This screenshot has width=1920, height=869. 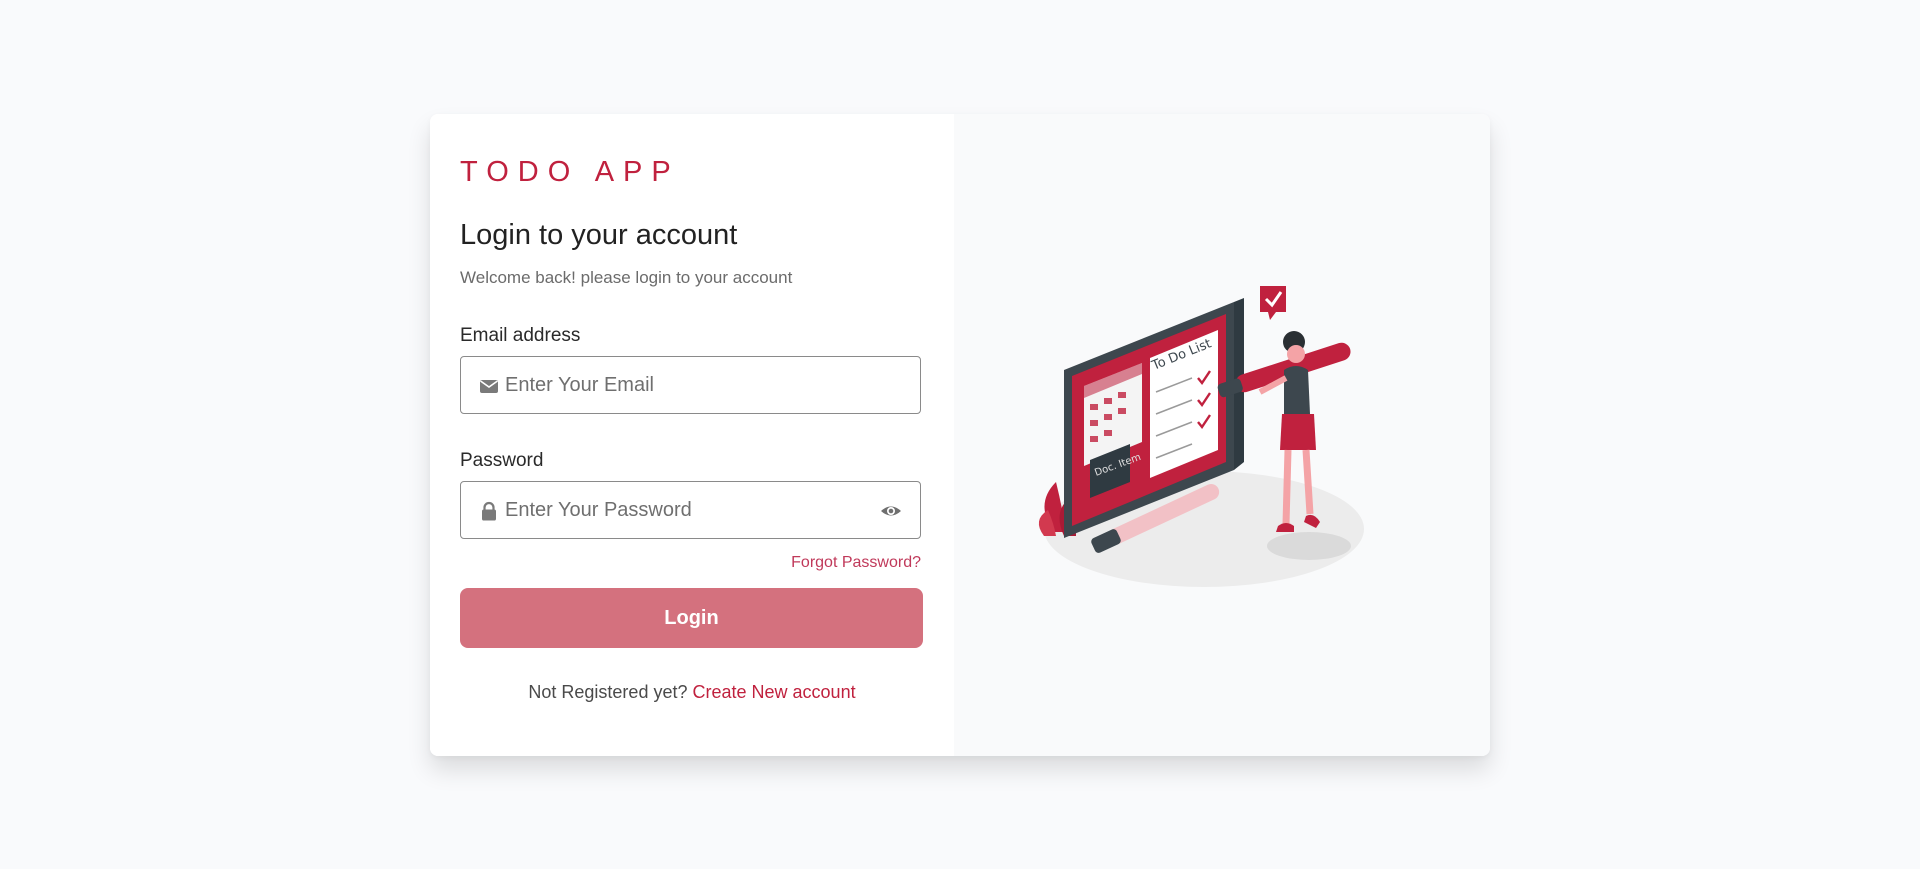 I want to click on create-account-link: Create New account, so click(x=774, y=692).